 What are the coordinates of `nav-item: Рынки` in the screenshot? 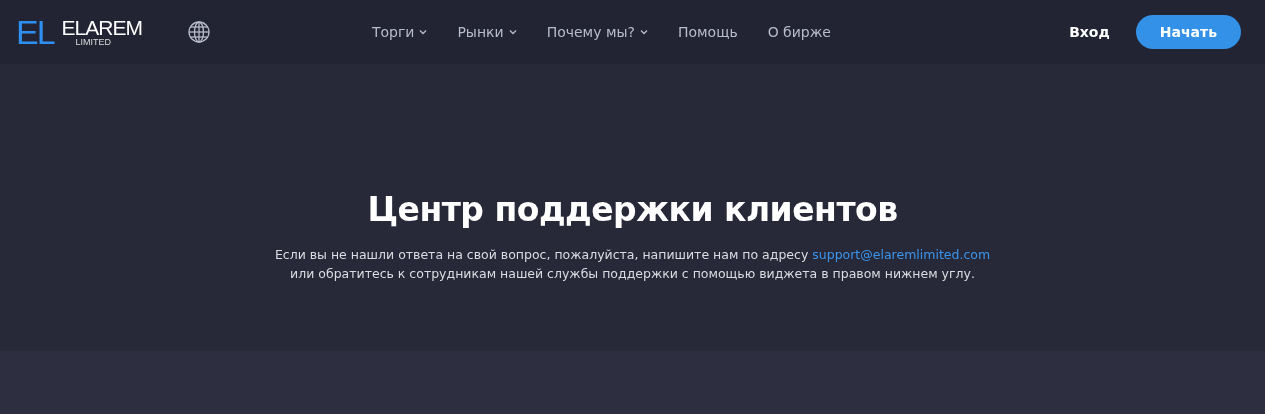 It's located at (487, 32).